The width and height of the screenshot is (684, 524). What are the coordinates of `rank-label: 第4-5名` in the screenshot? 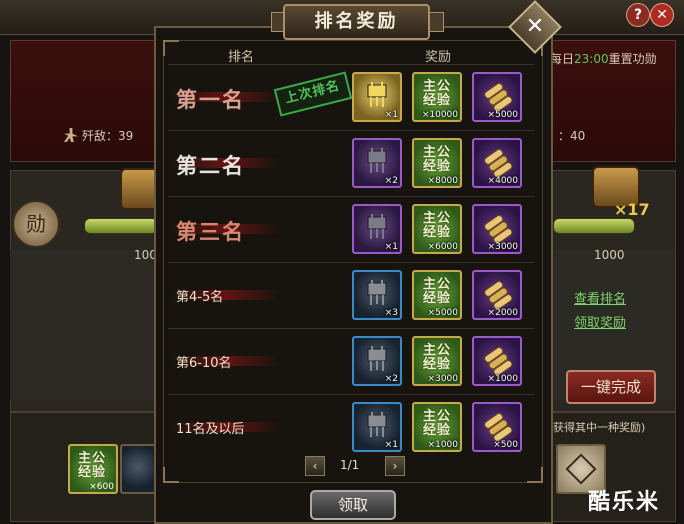 It's located at (200, 297).